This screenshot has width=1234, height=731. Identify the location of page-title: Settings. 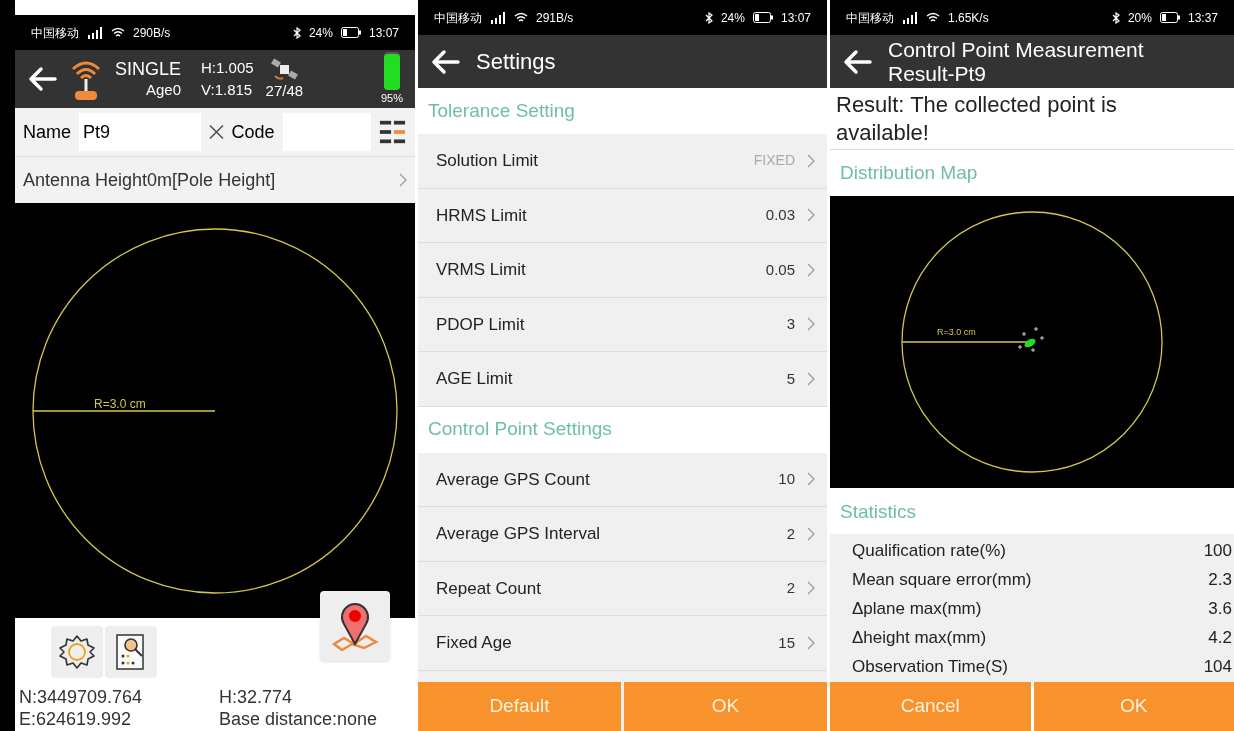
(516, 62).